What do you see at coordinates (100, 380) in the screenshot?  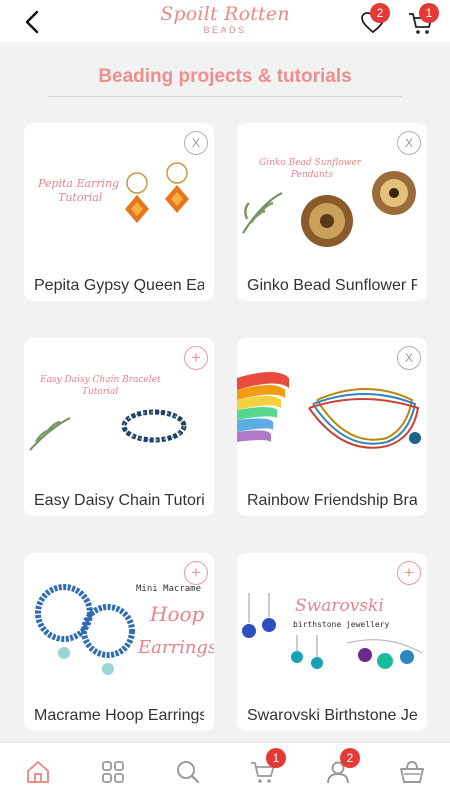 I see `image-caption: Easy Daisy Chain Bracelet` at bounding box center [100, 380].